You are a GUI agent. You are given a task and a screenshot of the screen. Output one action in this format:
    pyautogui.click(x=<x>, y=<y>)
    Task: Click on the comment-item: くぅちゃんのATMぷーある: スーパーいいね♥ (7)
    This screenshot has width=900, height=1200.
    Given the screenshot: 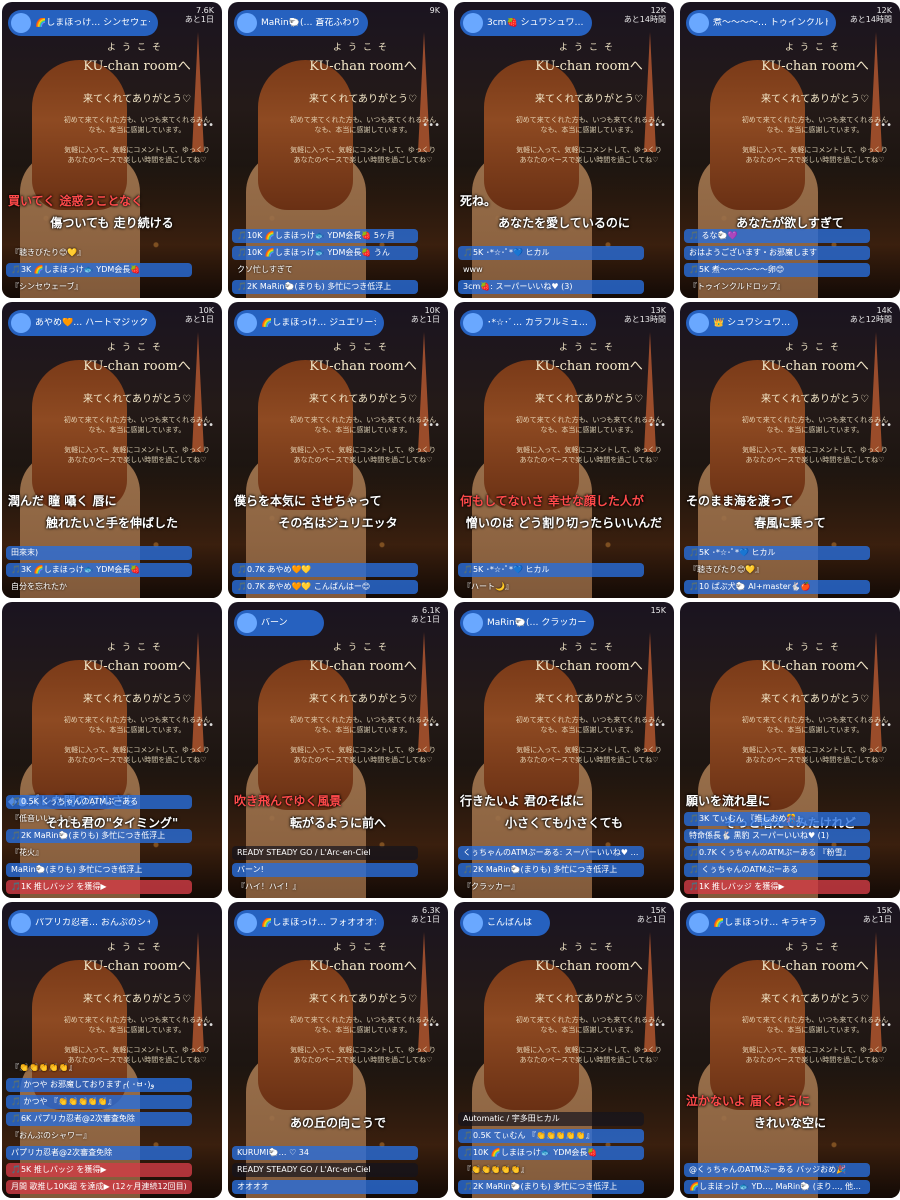 What is the action you would take?
    pyautogui.click(x=551, y=853)
    